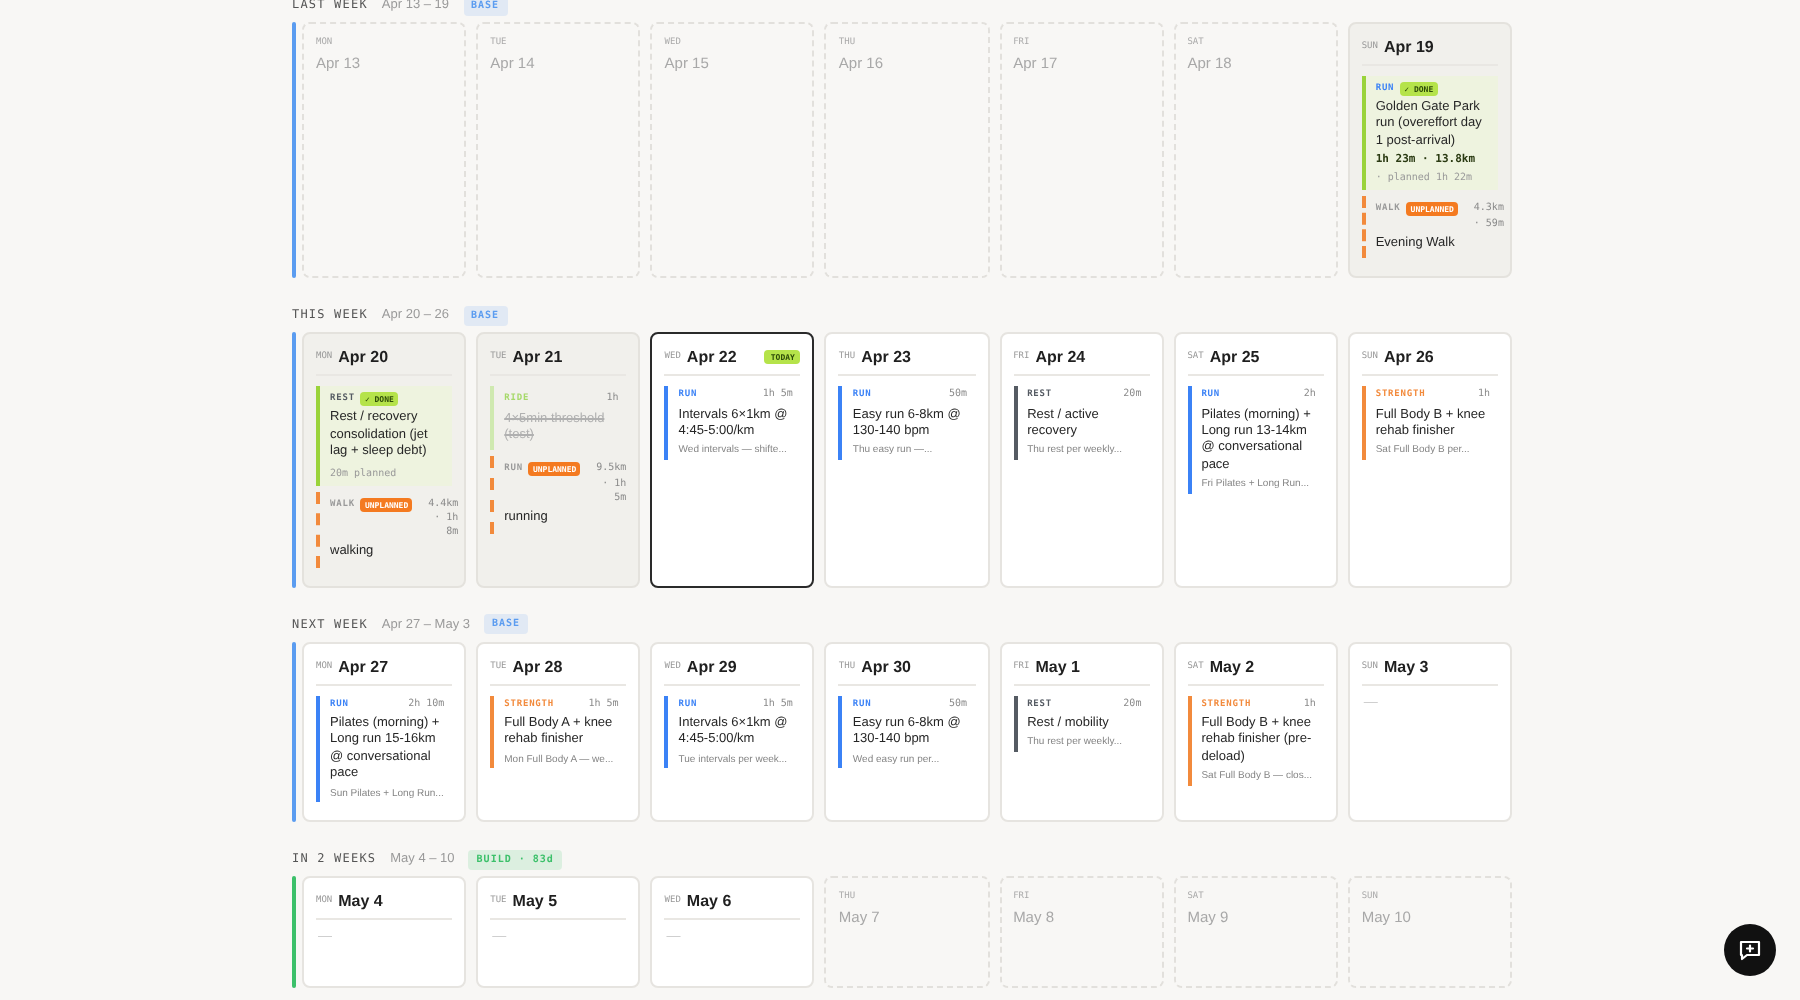 The image size is (1800, 1000). I want to click on day-date: Apr 22, so click(711, 357).